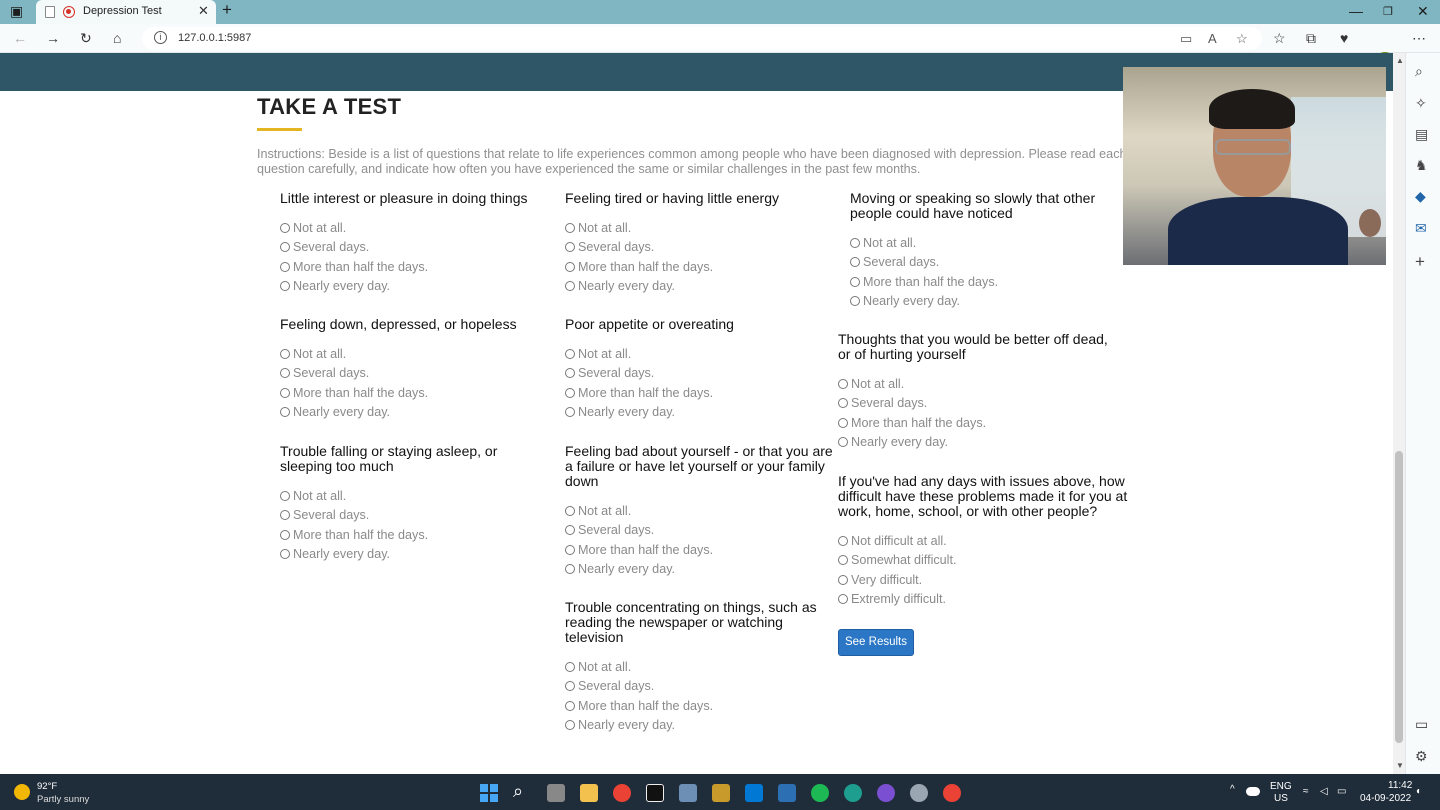 The width and height of the screenshot is (1440, 810). I want to click on settings-icon: ⚙, so click(1421, 756).